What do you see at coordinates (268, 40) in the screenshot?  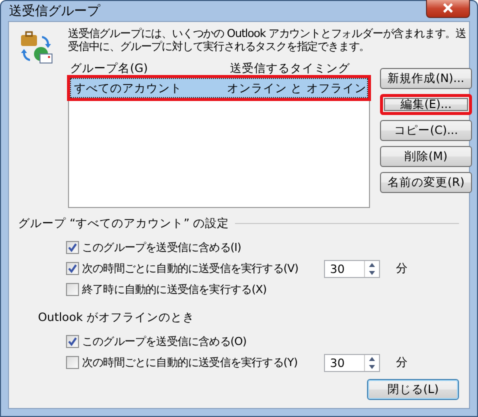 I see `description-text: 送受信グループには、いくつかの Outlook アカウントとフォルダーが含まれます。送受信中に、グループに対して実行されるタスクを指定できます。` at bounding box center [268, 40].